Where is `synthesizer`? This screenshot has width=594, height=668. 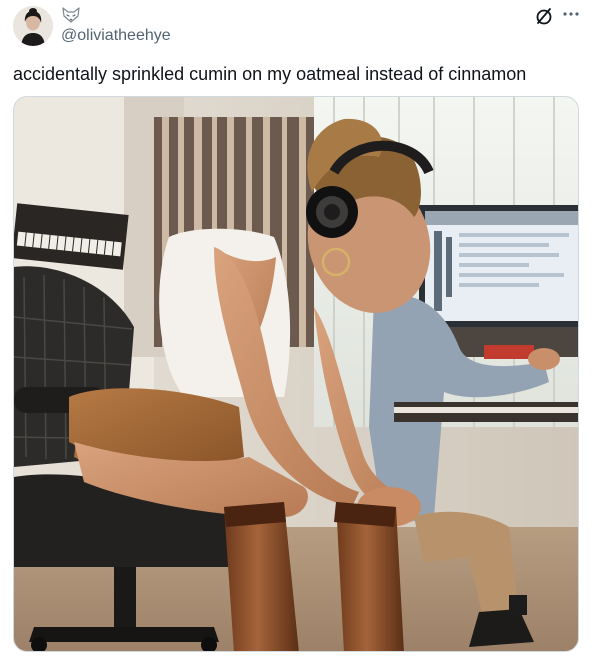
synthesizer is located at coordinates (71, 236).